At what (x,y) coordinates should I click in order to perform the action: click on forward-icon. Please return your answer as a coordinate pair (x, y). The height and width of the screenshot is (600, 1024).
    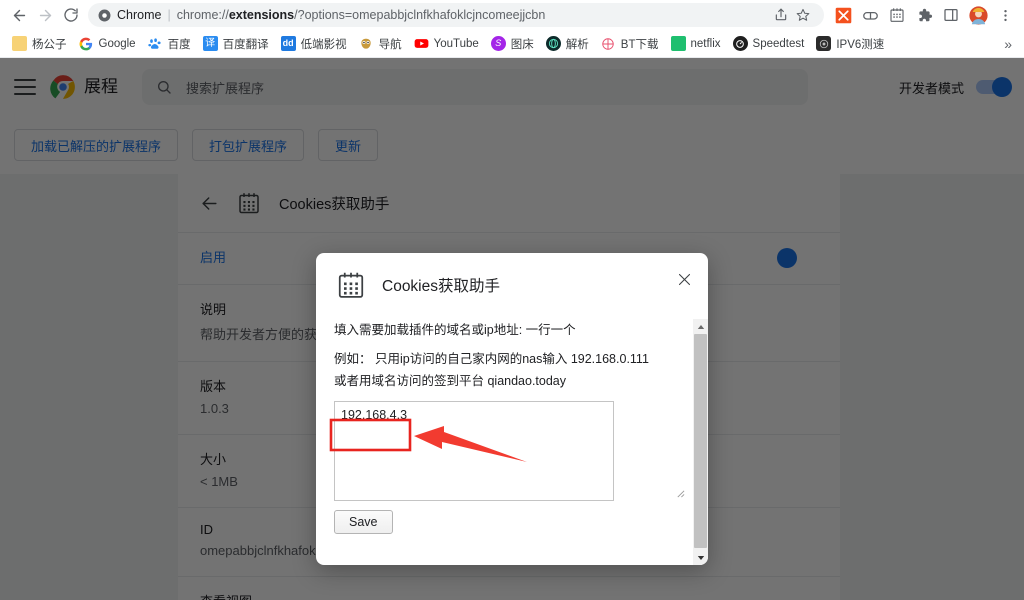
    Looking at the image, I should click on (45, 15).